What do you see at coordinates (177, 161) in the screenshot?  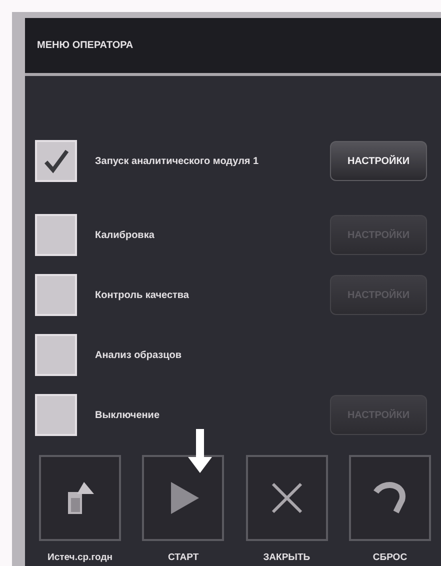 I see `item-label: Запуск аналитического модуля 1` at bounding box center [177, 161].